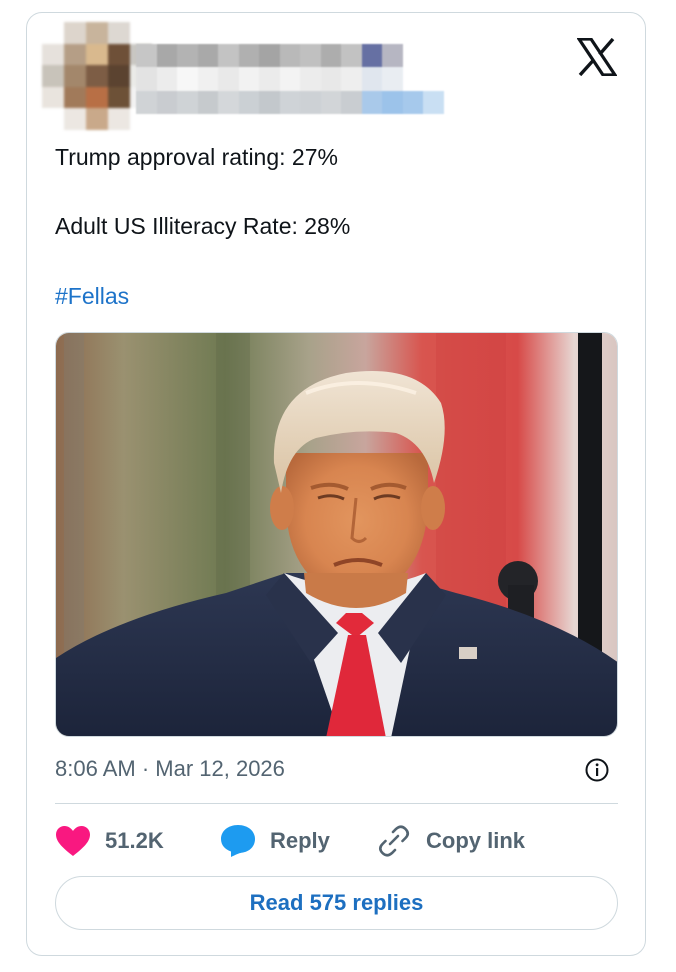 The width and height of the screenshot is (676, 972). I want to click on copy-link-button: Copy link, so click(450, 841).